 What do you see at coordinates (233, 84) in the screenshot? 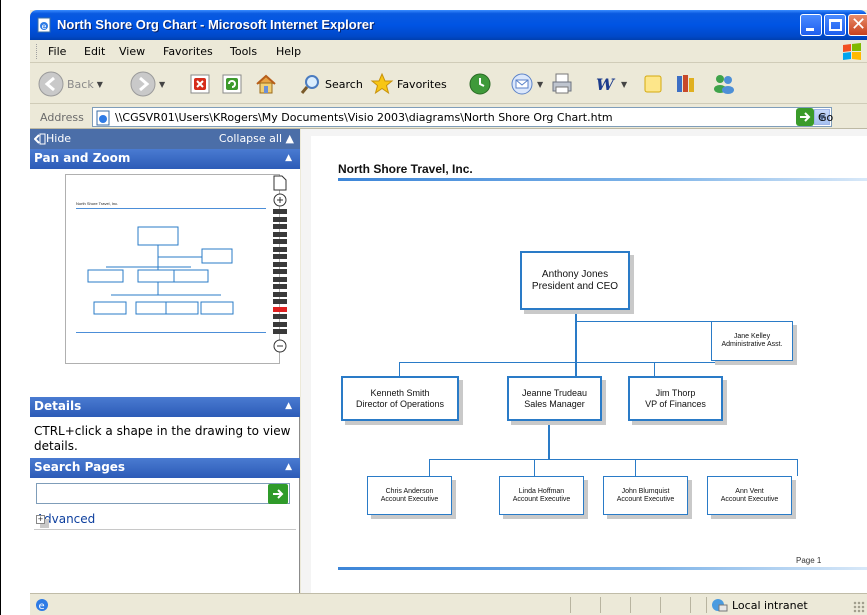
I see `refresh-button` at bounding box center [233, 84].